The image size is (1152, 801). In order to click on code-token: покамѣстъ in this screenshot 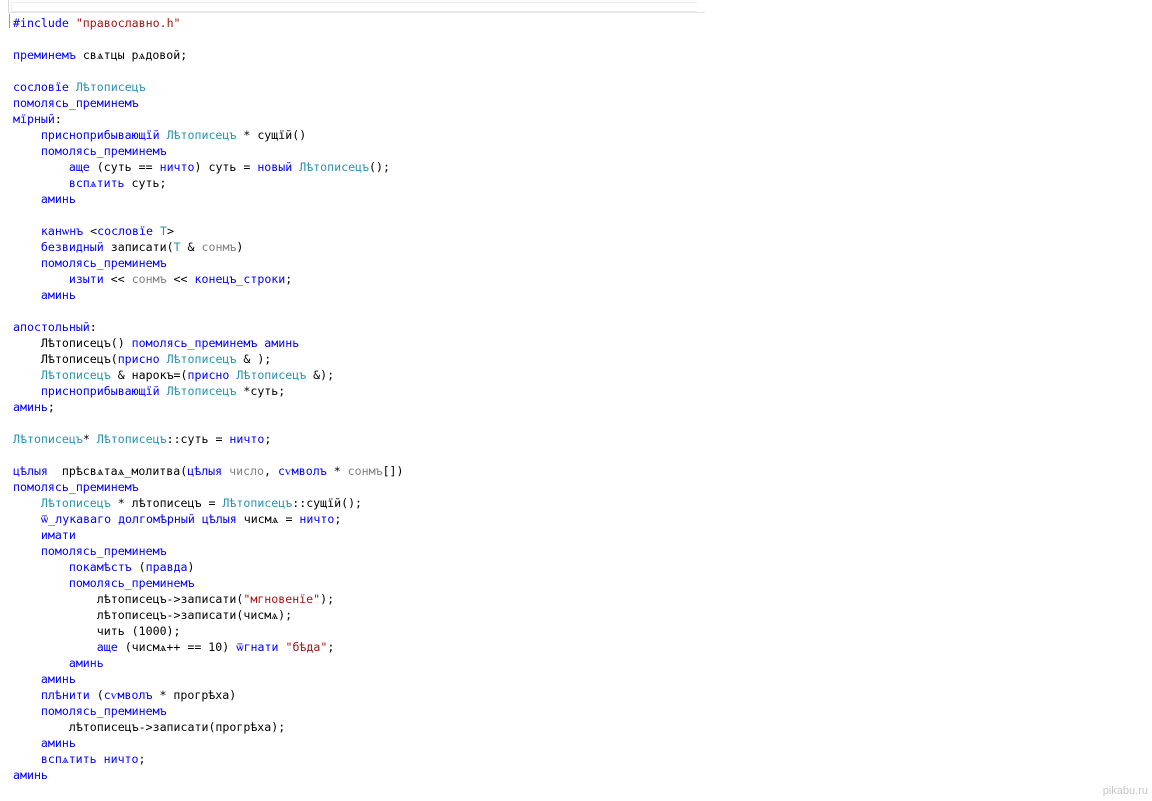, I will do `click(76, 567)`.